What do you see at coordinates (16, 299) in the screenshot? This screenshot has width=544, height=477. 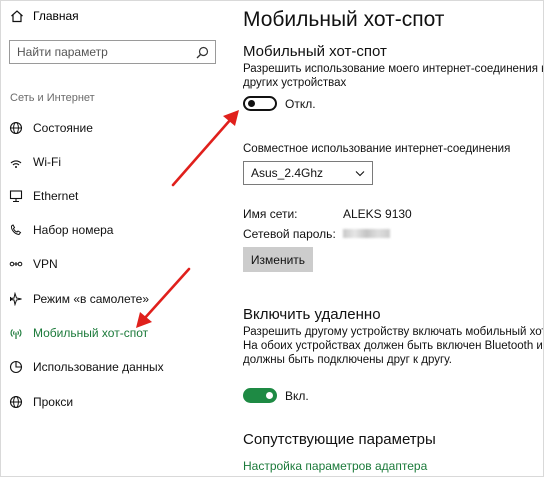 I see `airplane-icon` at bounding box center [16, 299].